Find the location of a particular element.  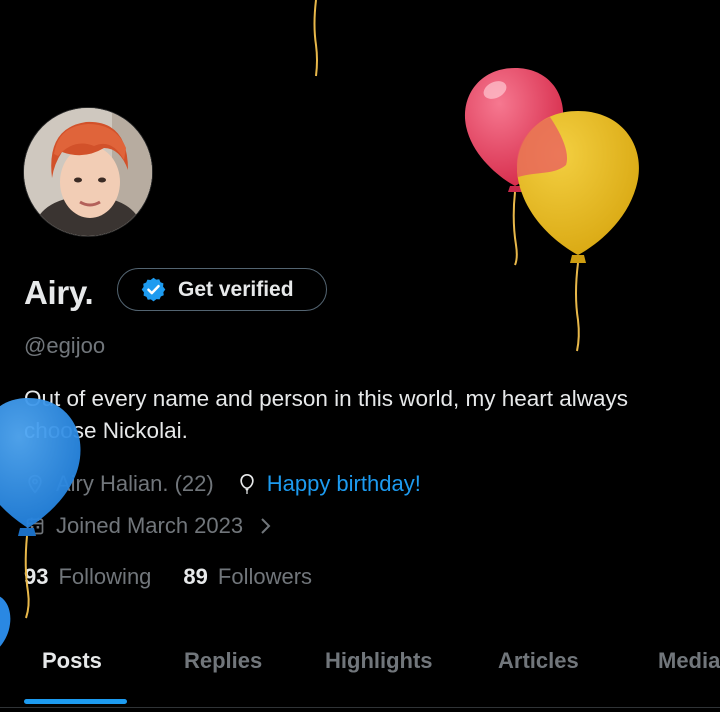

tab-media: Media is located at coordinates (689, 661).